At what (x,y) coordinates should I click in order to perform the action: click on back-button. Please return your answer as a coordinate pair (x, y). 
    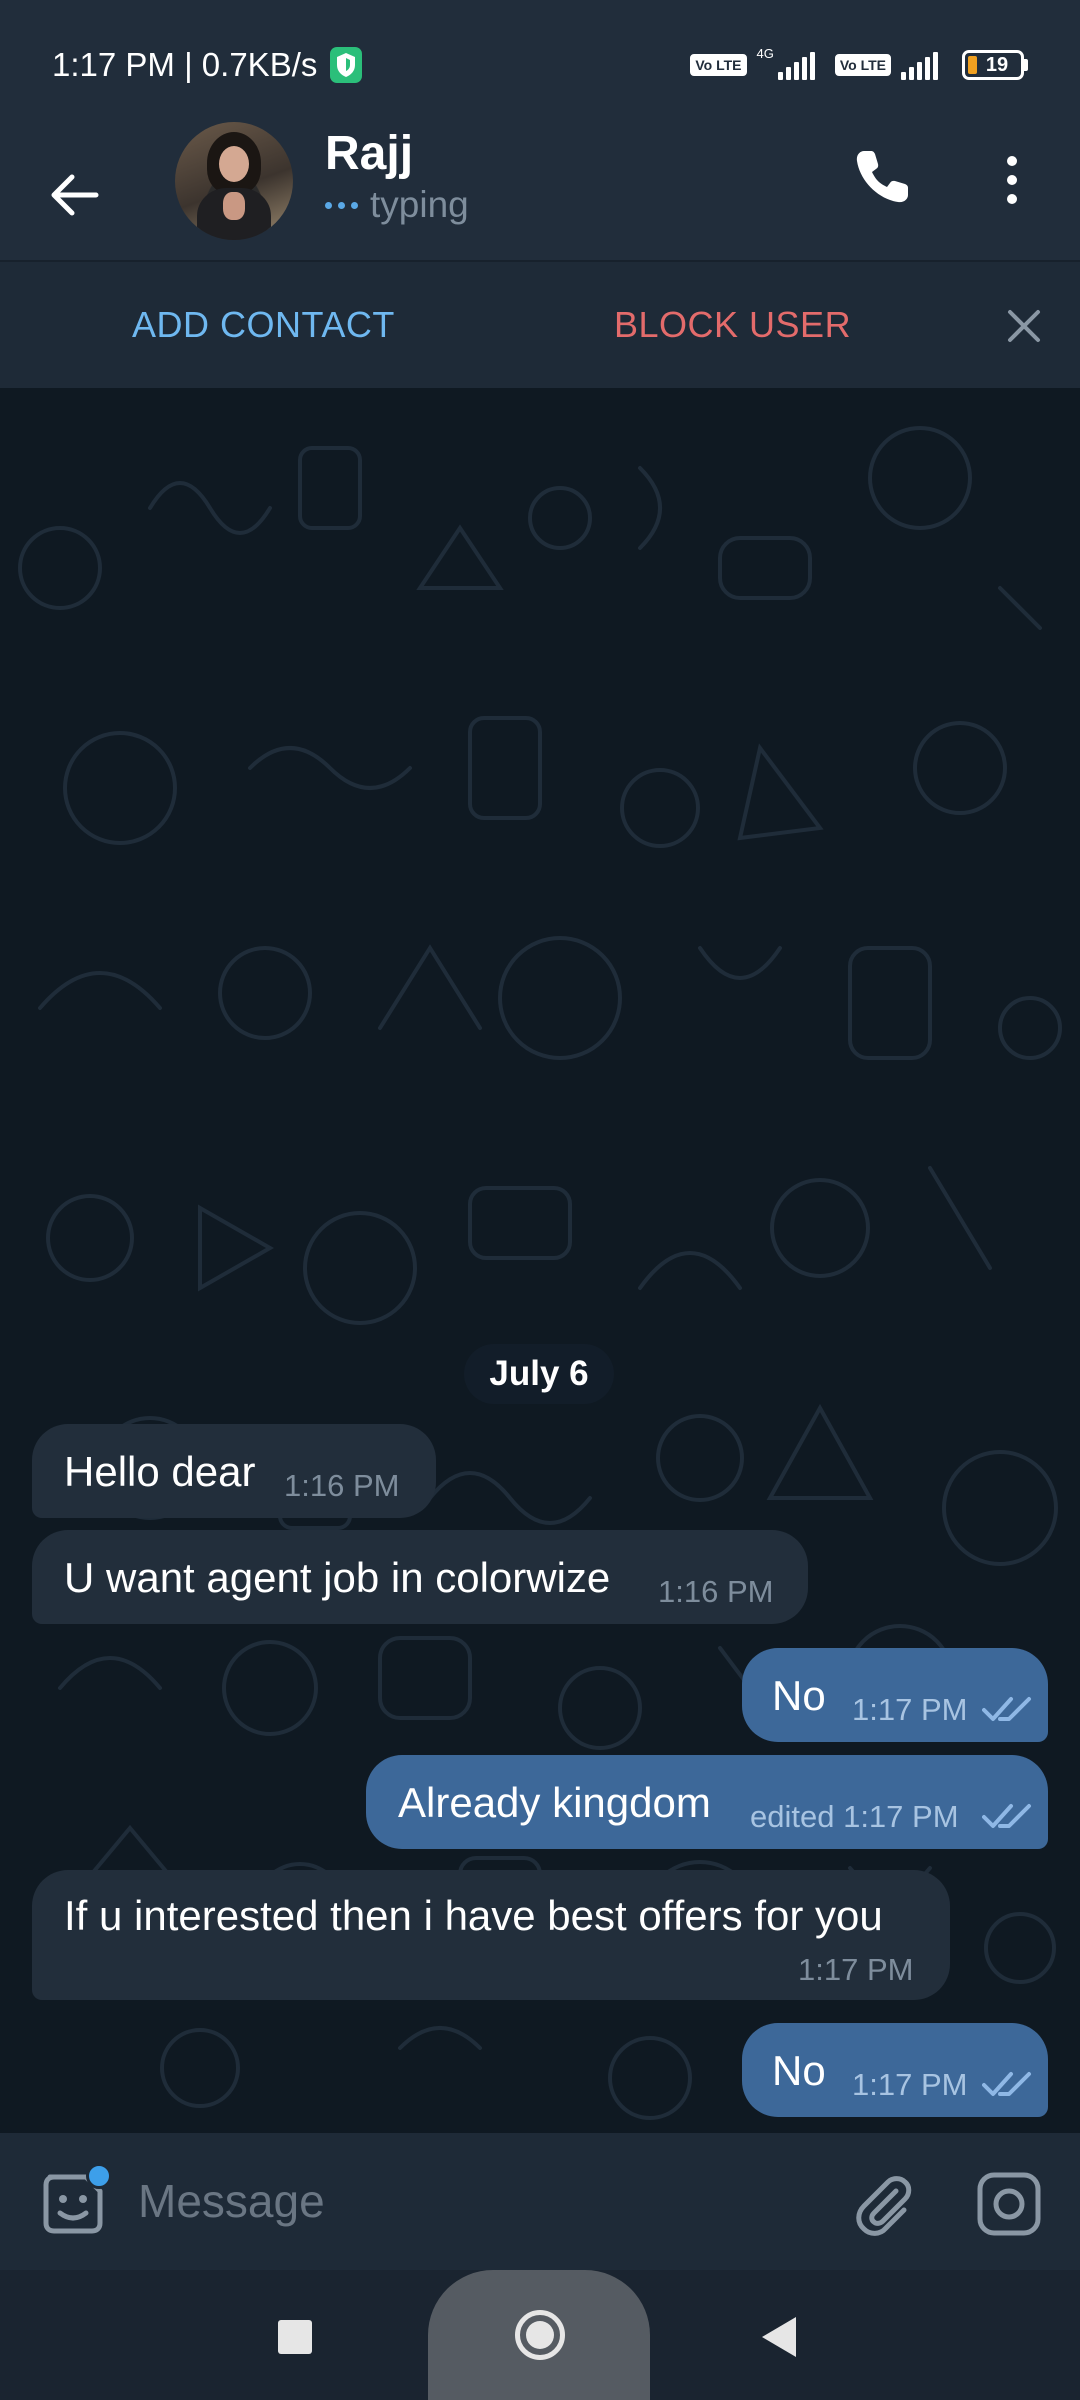
    Looking at the image, I should click on (75, 195).